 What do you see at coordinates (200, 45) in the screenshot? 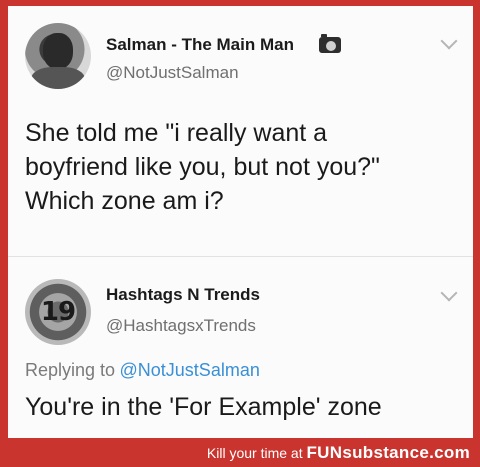
I see `author-name: Salman - The Main Man` at bounding box center [200, 45].